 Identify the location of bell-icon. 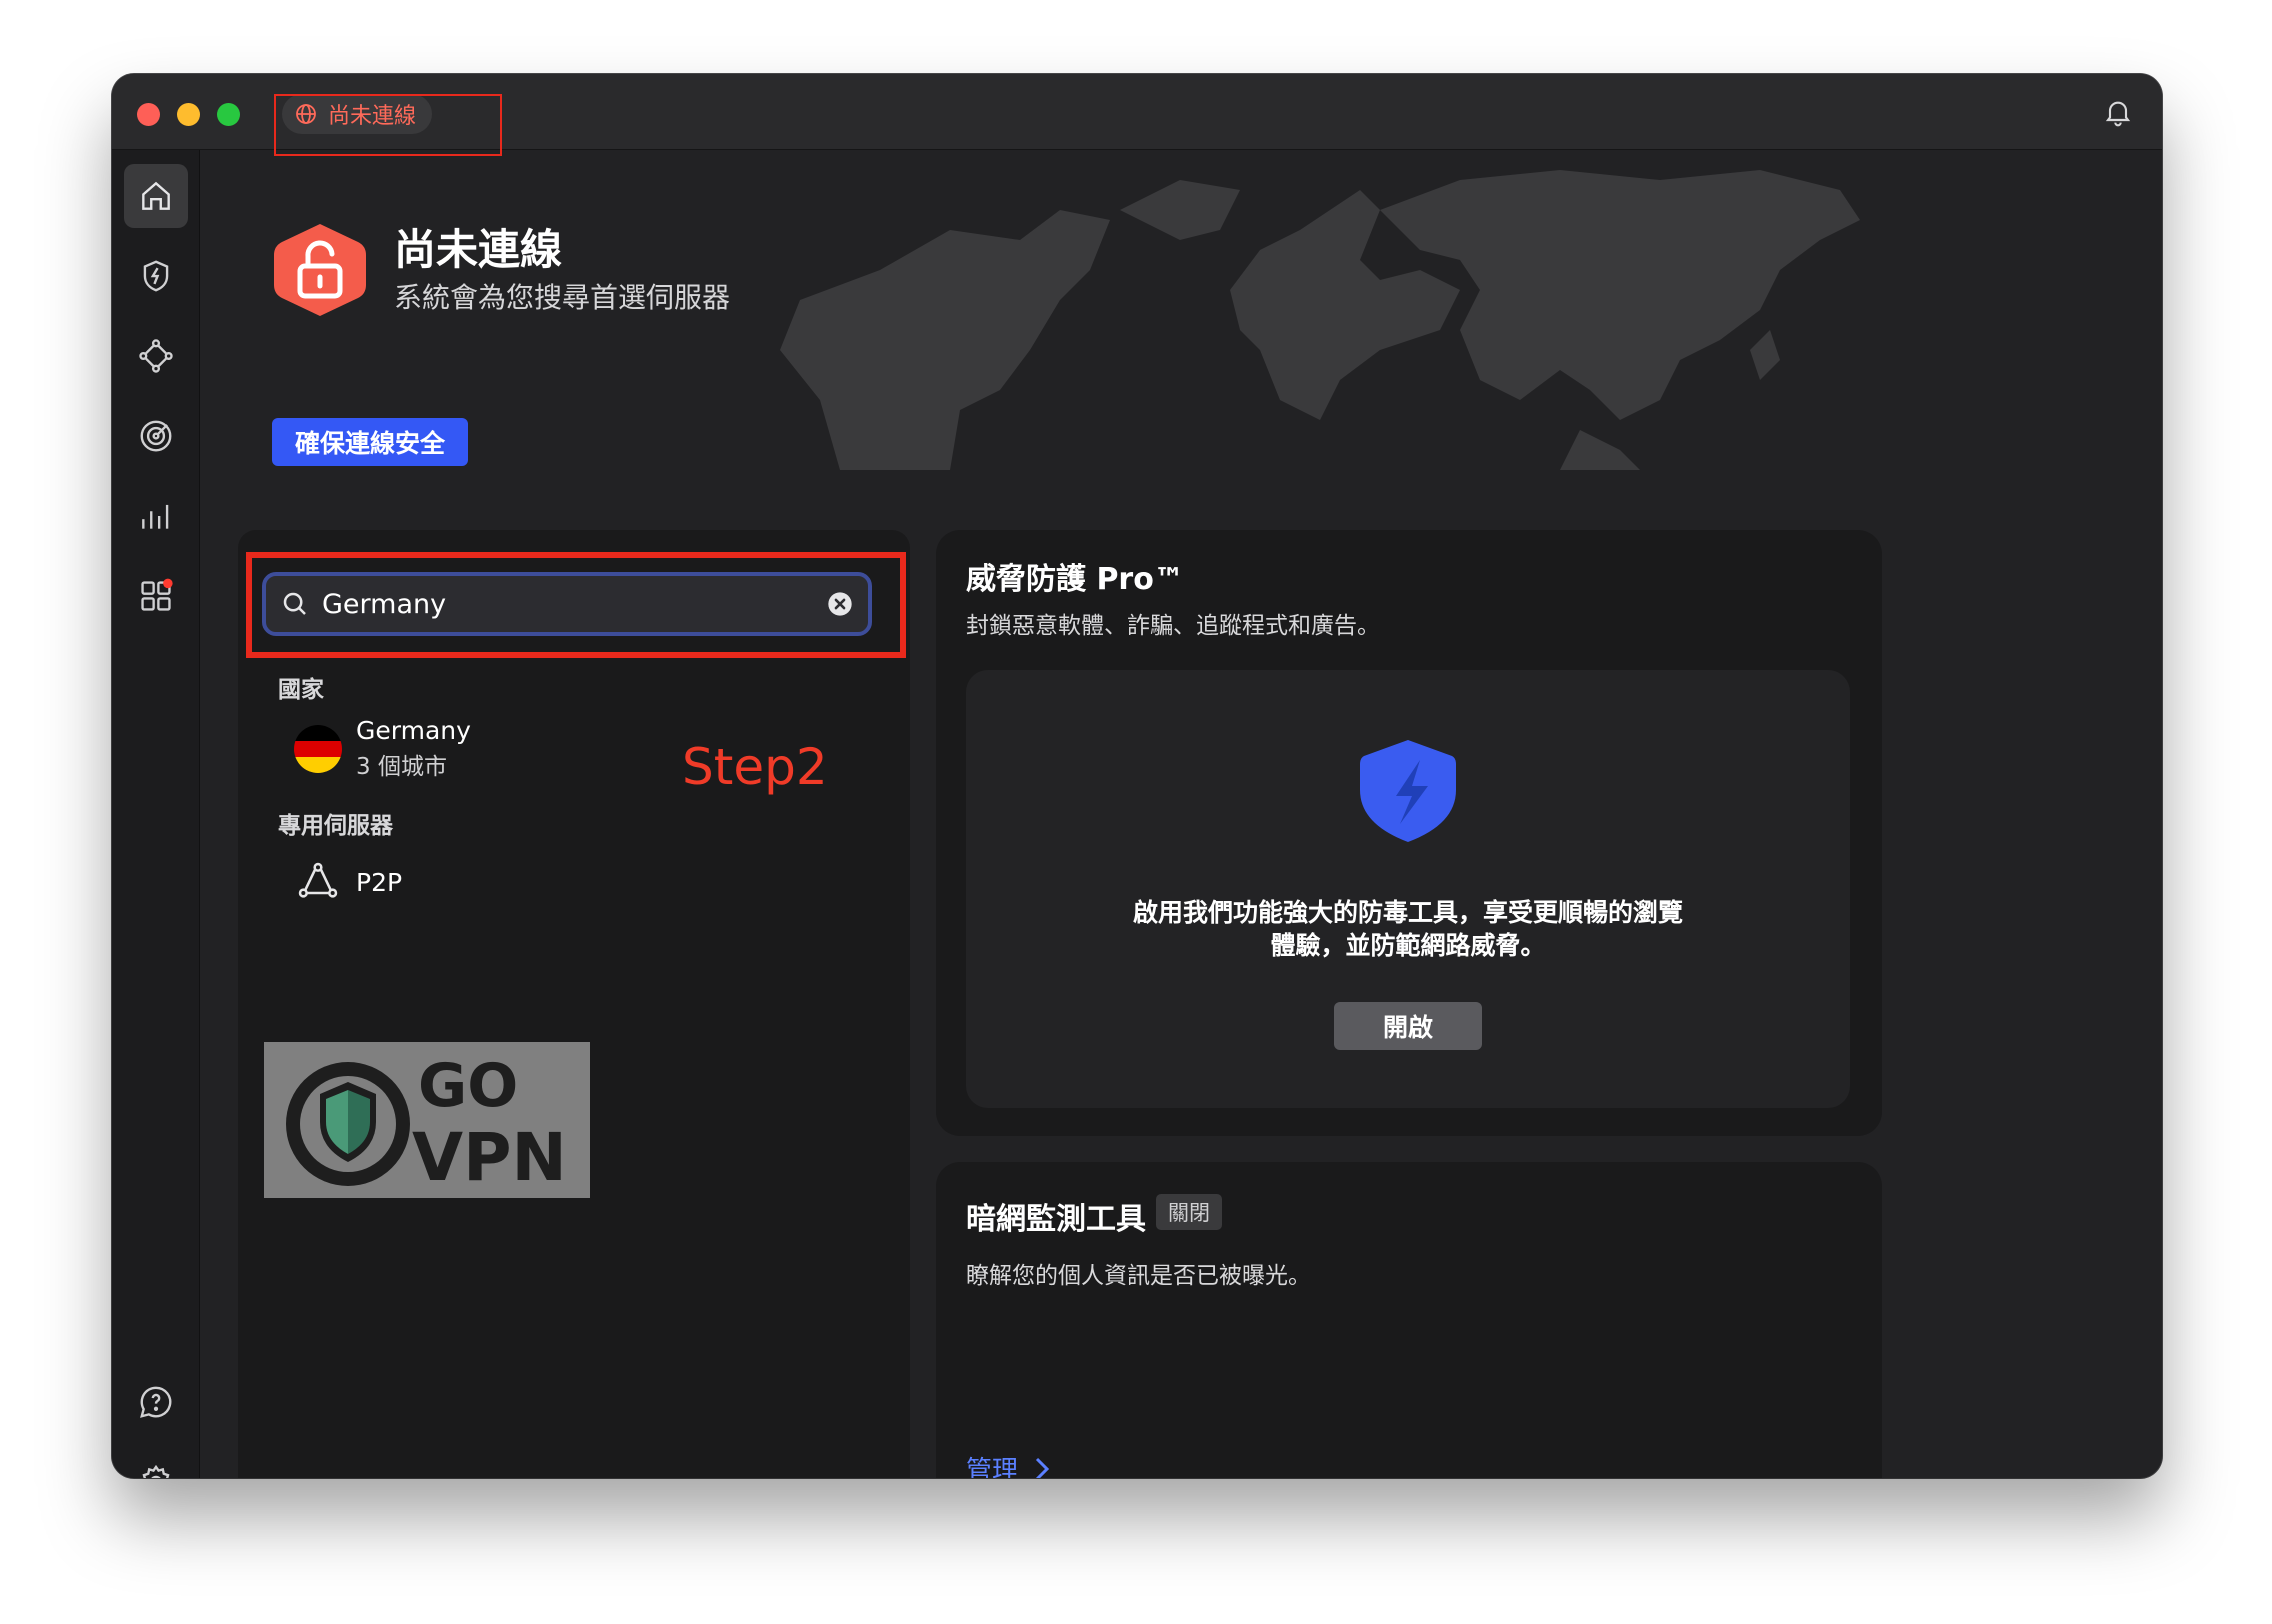
(2118, 112).